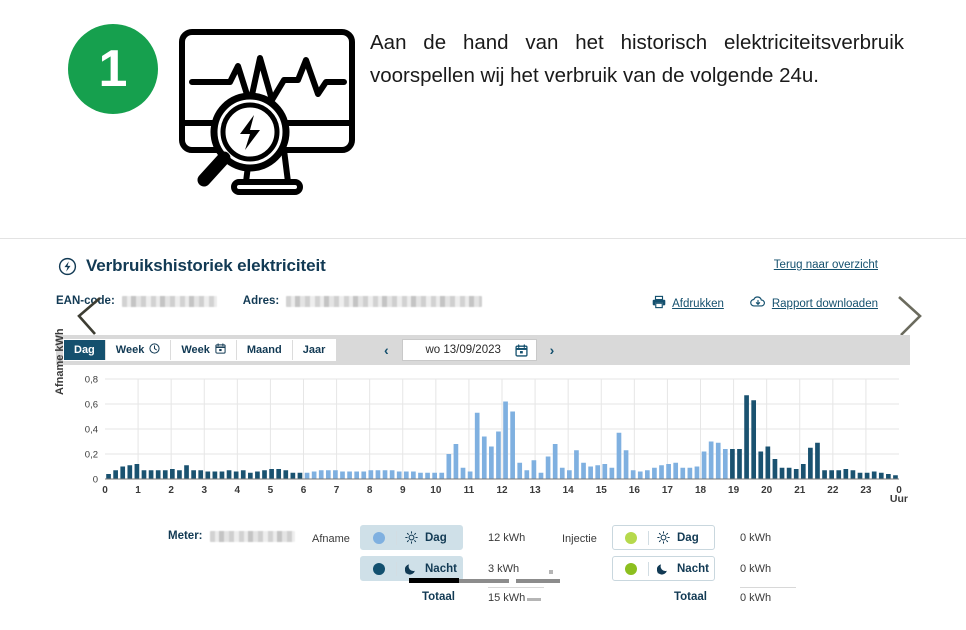  Describe the element at coordinates (171, 490) in the screenshot. I see `svg-text: 2` at that location.